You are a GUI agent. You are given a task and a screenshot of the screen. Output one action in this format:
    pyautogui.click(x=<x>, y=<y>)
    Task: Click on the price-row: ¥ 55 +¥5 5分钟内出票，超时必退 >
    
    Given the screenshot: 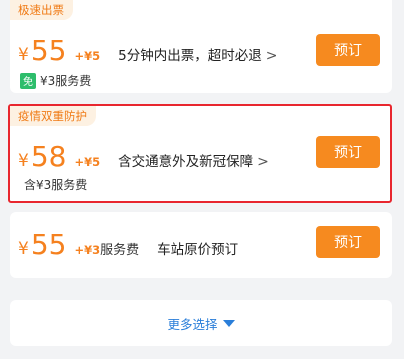 What is the action you would take?
    pyautogui.click(x=147, y=50)
    